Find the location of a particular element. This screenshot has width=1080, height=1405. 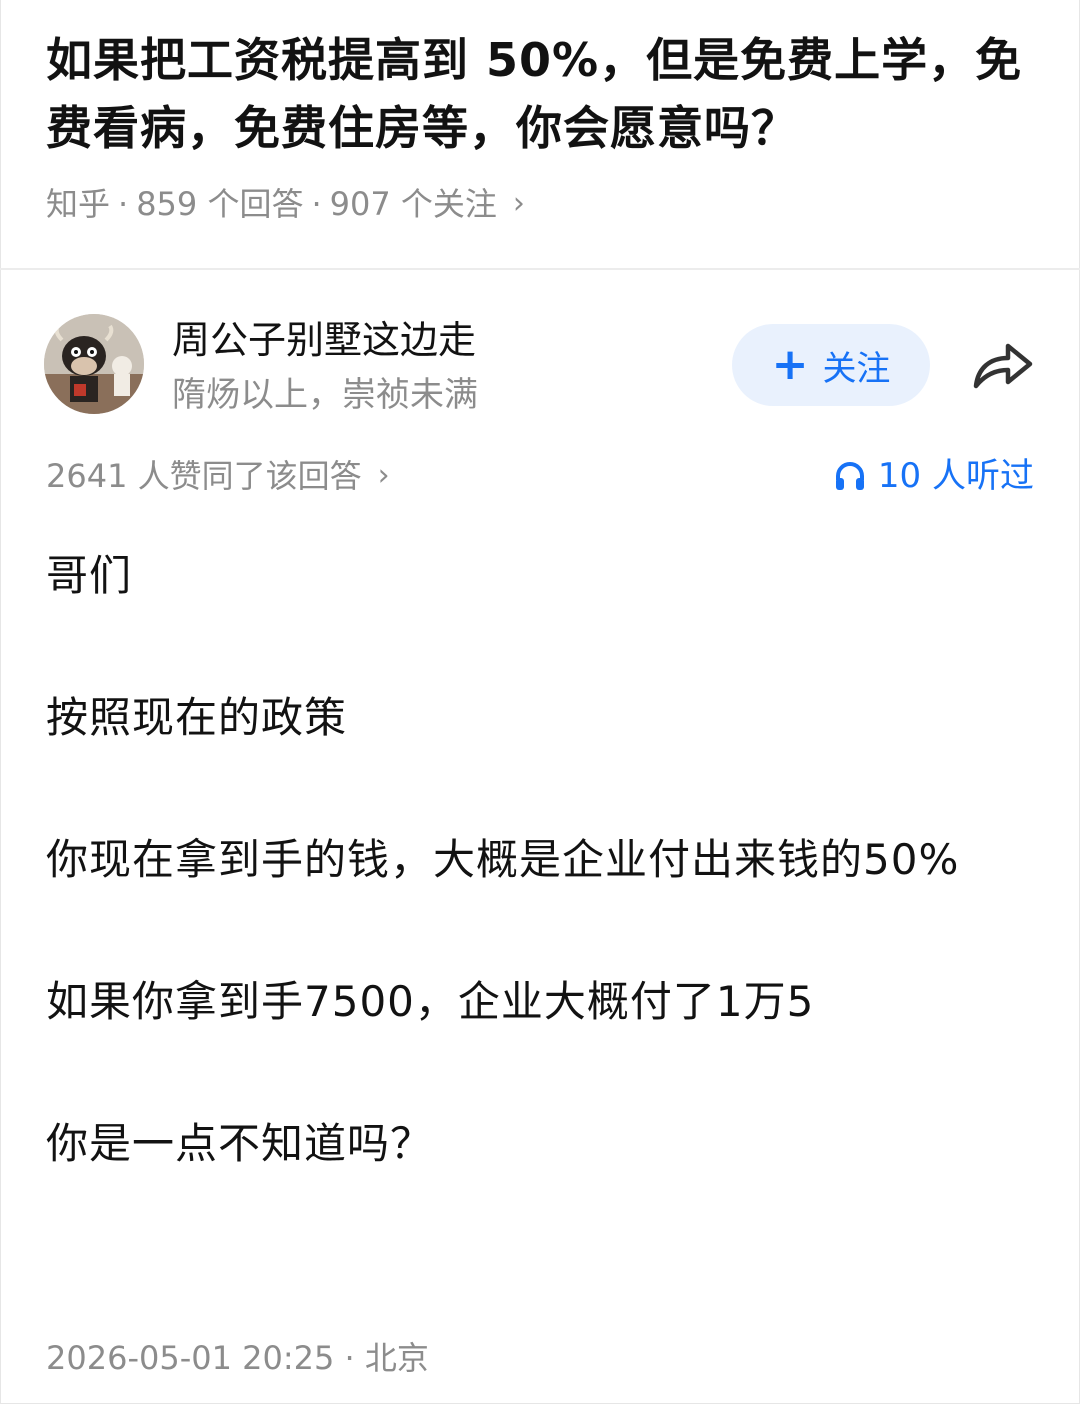

listener-count: 10 人听过 is located at coordinates (955, 476).